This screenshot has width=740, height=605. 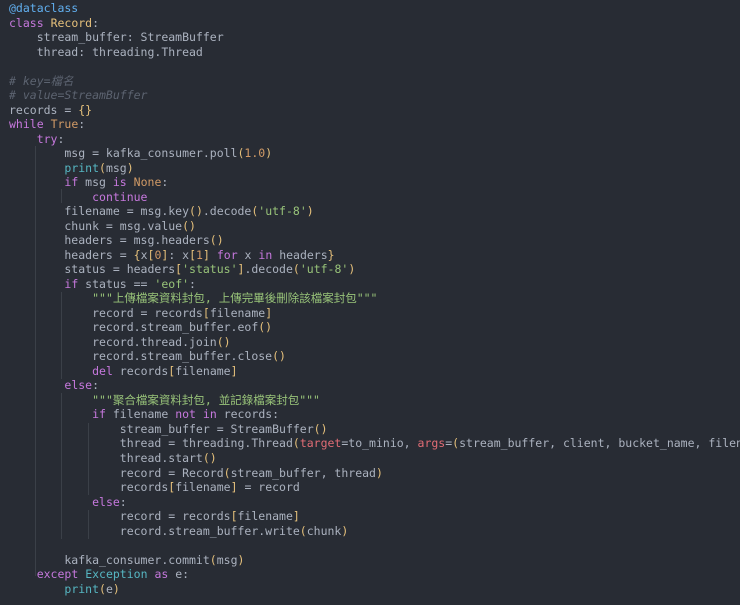 What do you see at coordinates (431, 443) in the screenshot?
I see `code-token-param: args` at bounding box center [431, 443].